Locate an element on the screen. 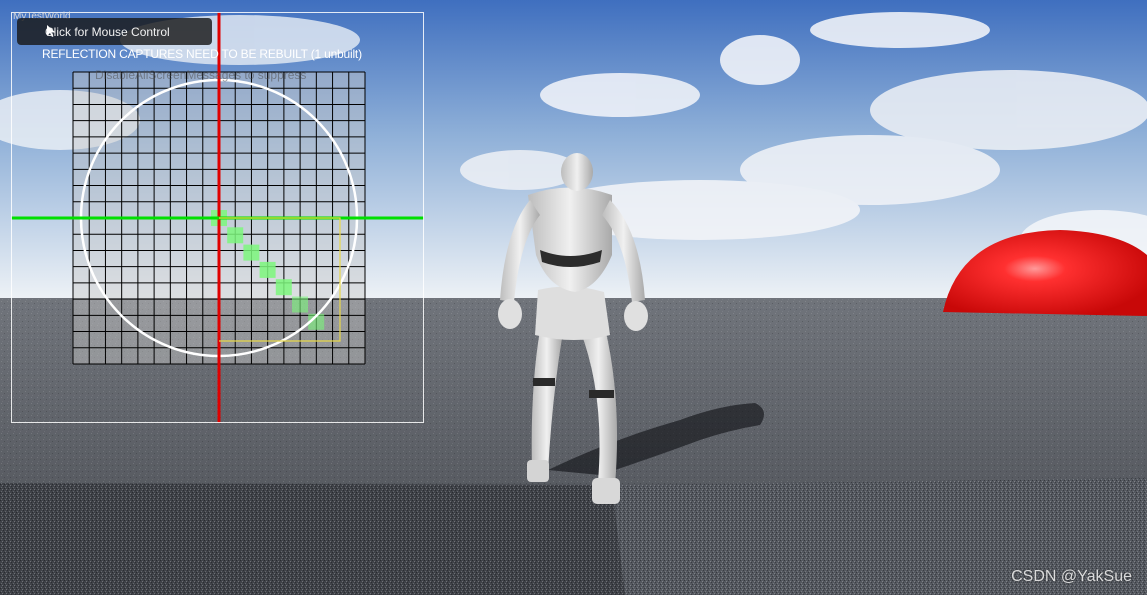 The width and height of the screenshot is (1147, 595). watermark: CSDN @YakSue is located at coordinates (1071, 576).